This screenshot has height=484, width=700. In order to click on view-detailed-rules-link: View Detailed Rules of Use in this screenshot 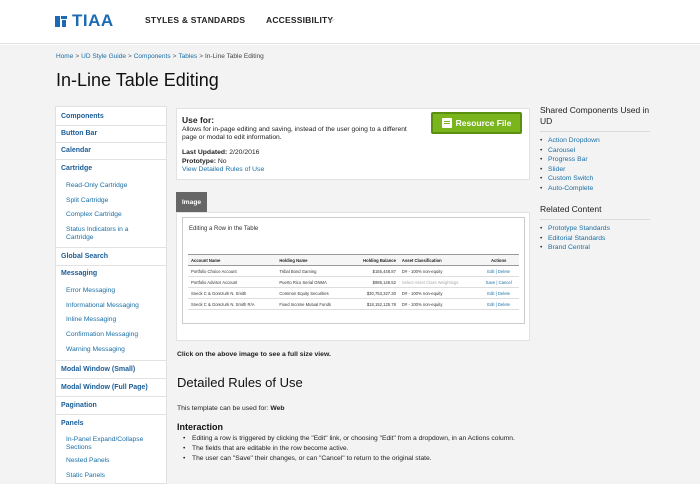, I will do `click(223, 169)`.